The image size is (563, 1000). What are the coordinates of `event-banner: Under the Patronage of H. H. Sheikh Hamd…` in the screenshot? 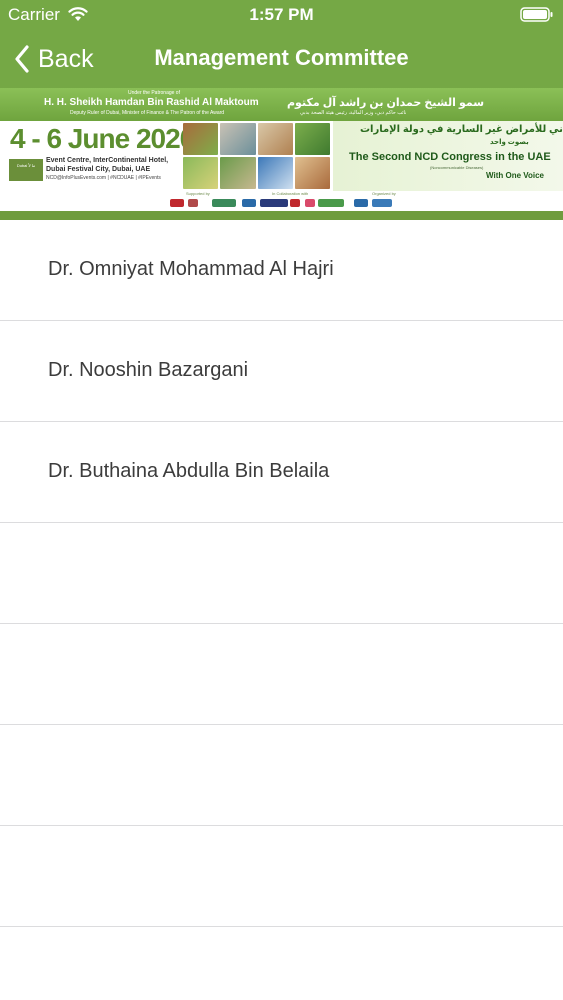 It's located at (281, 154).